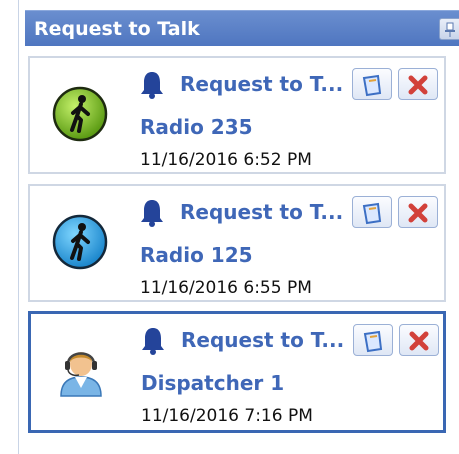 The width and height of the screenshot is (459, 454). Describe the element at coordinates (227, 416) in the screenshot. I see `request-timestamp: 11/16/2016 7:16 PM` at that location.